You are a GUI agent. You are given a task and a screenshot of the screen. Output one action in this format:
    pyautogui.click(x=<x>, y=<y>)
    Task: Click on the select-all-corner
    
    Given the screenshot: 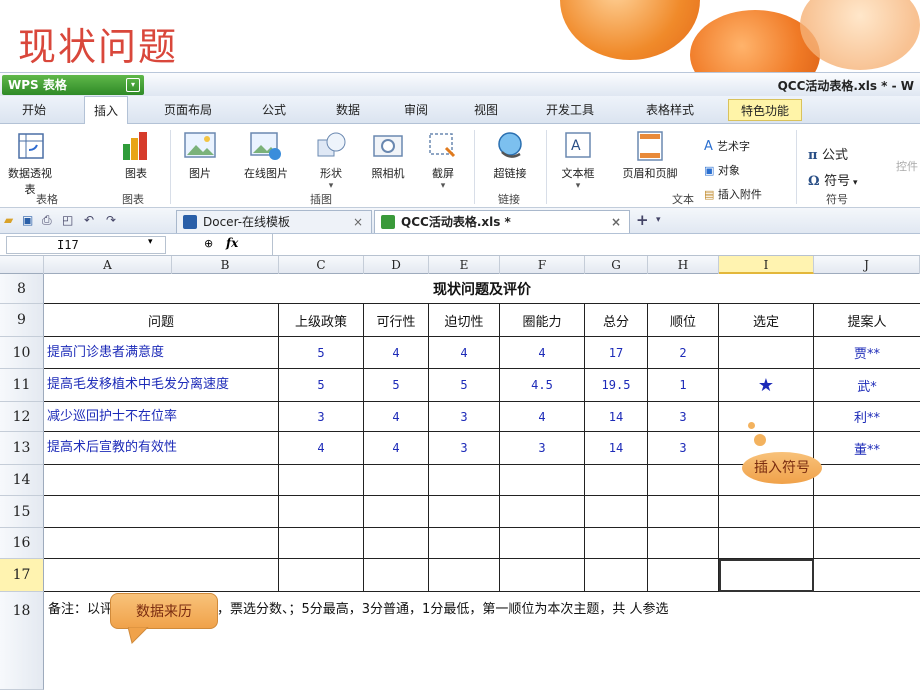 What is the action you would take?
    pyautogui.click(x=22, y=265)
    